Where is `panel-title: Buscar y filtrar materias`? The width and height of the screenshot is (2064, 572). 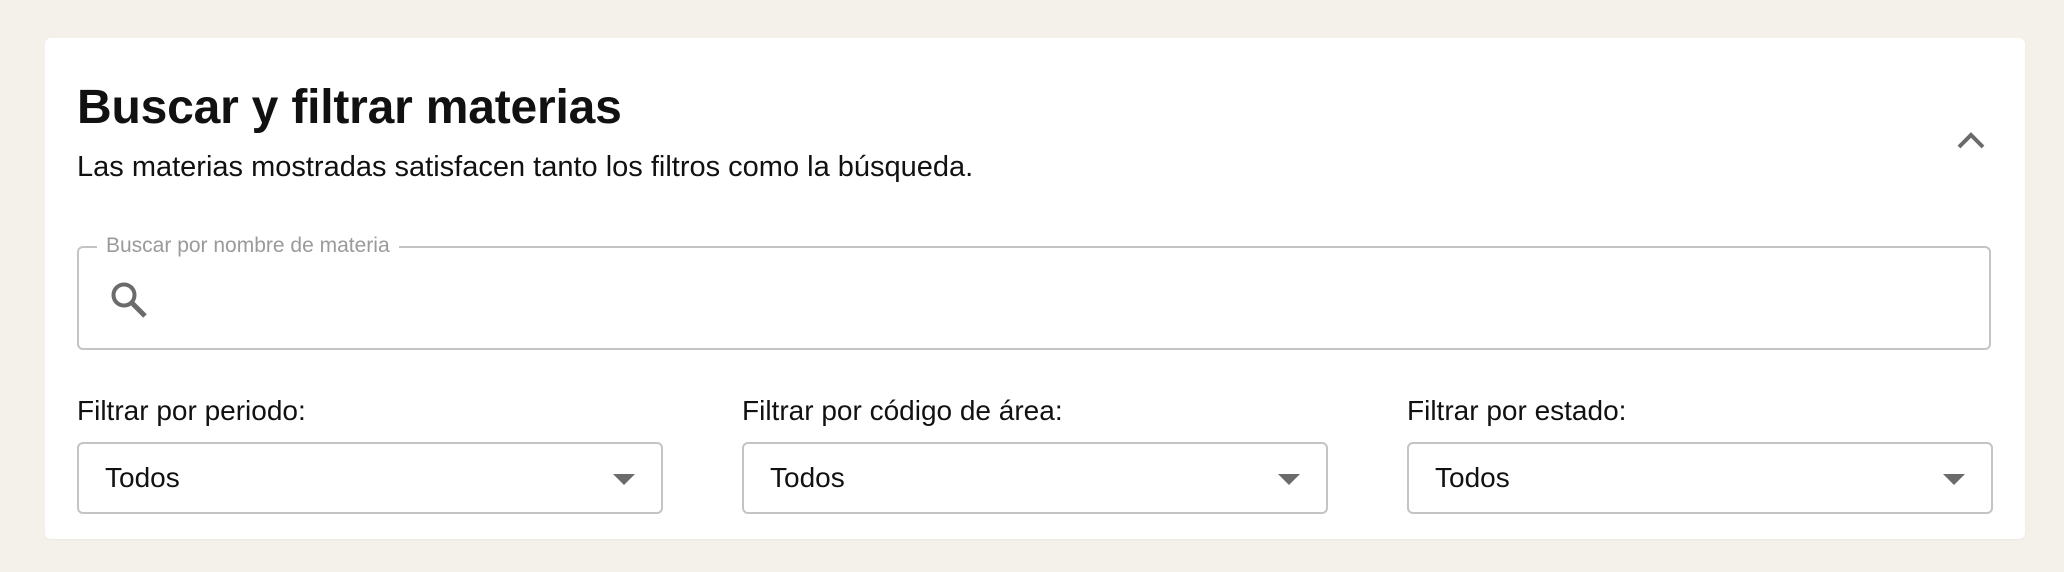 panel-title: Buscar y filtrar materias is located at coordinates (349, 107).